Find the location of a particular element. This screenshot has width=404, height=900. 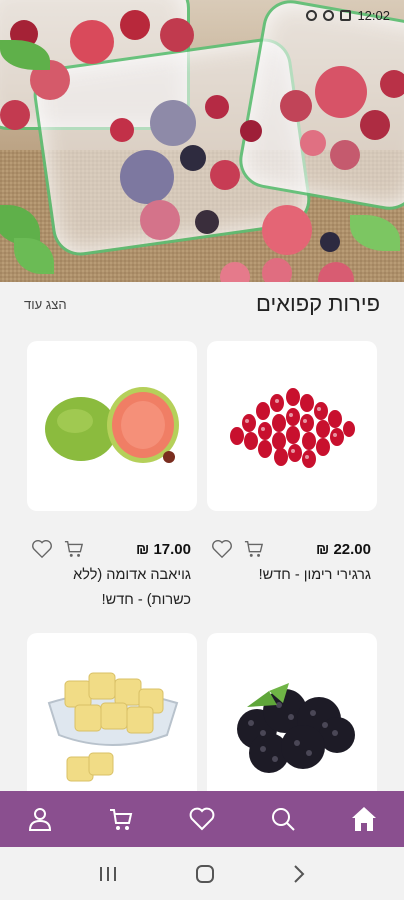

product-card-guava is located at coordinates (112, 426).